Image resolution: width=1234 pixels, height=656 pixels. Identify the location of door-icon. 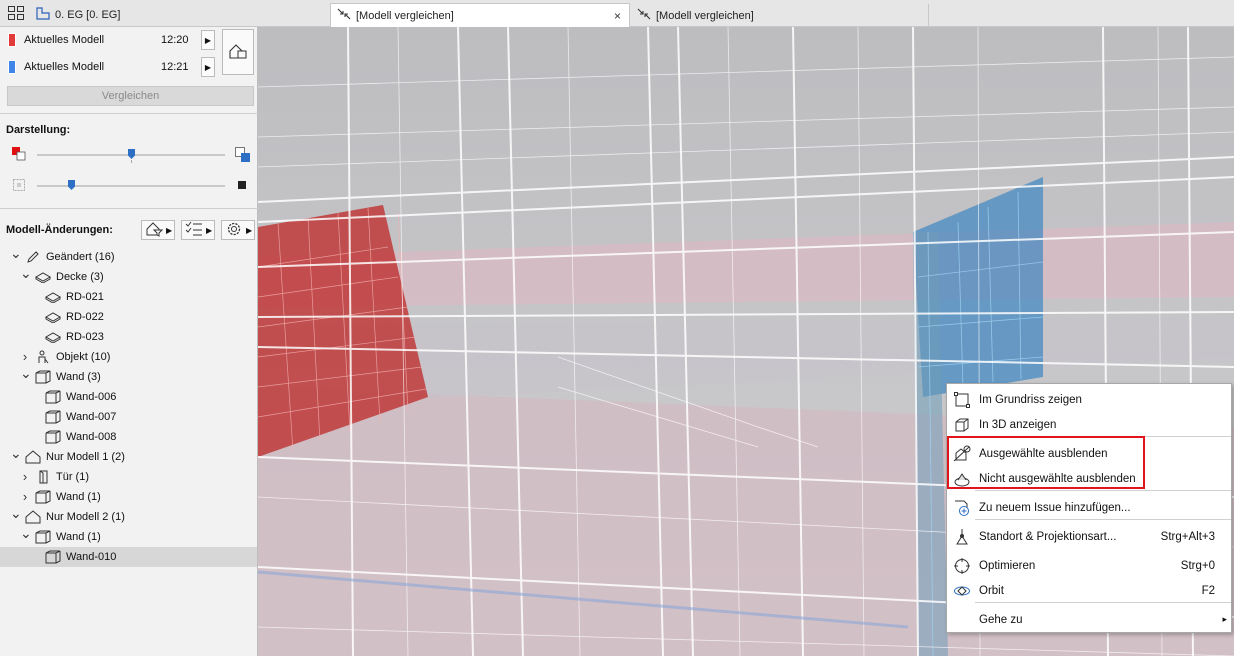
(43, 477).